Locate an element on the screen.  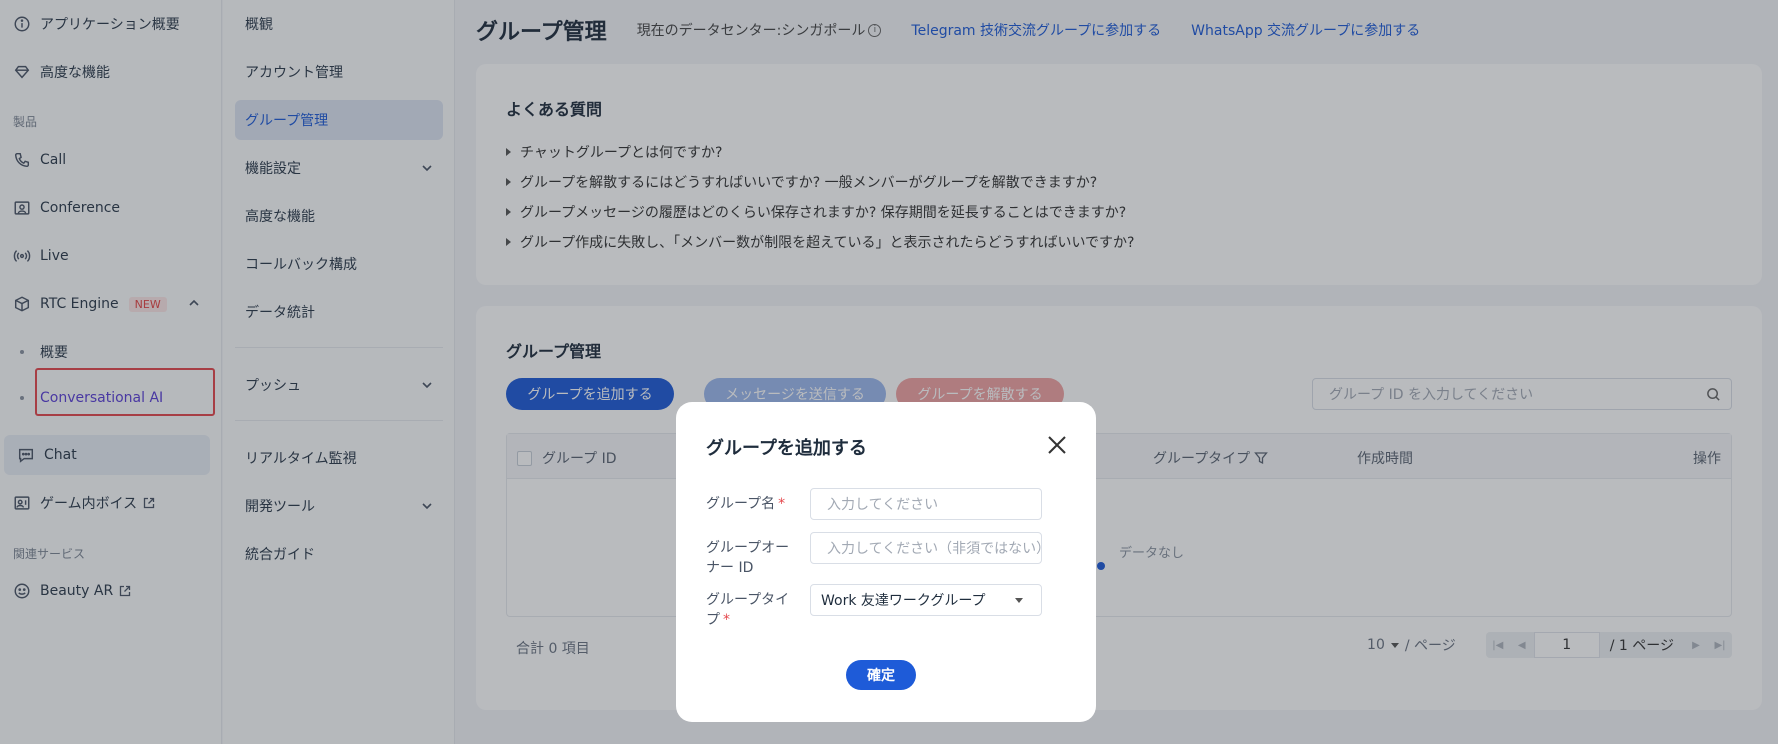
group-type-select: Work 友達ワークグループ is located at coordinates (926, 600).